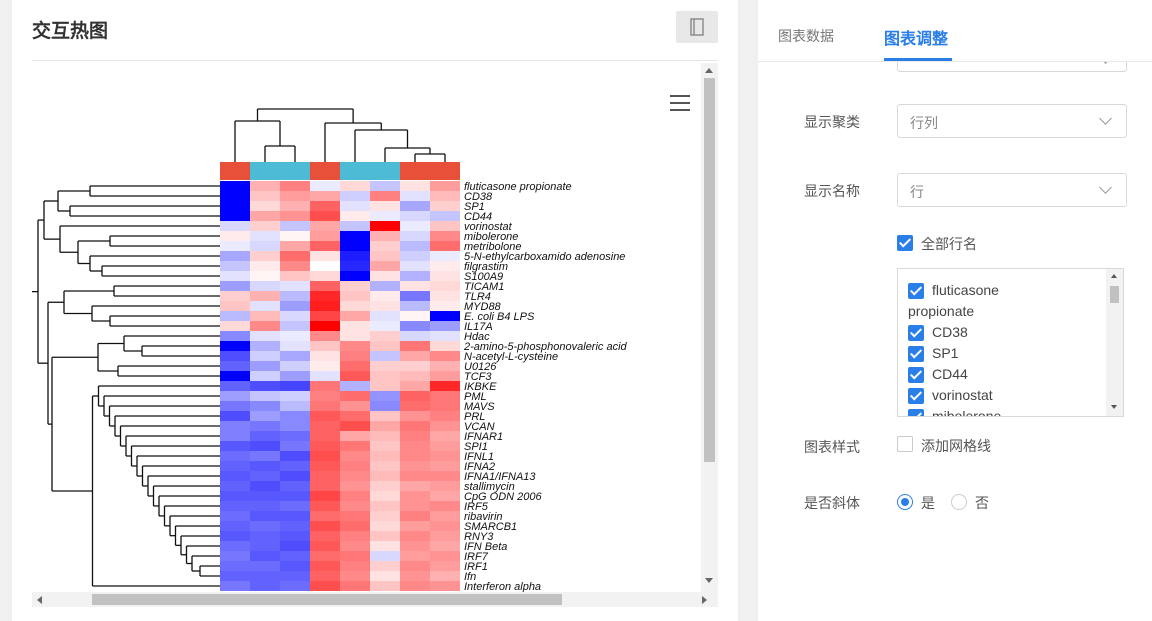  What do you see at coordinates (39, 600) in the screenshot?
I see `scroll-left-icon` at bounding box center [39, 600].